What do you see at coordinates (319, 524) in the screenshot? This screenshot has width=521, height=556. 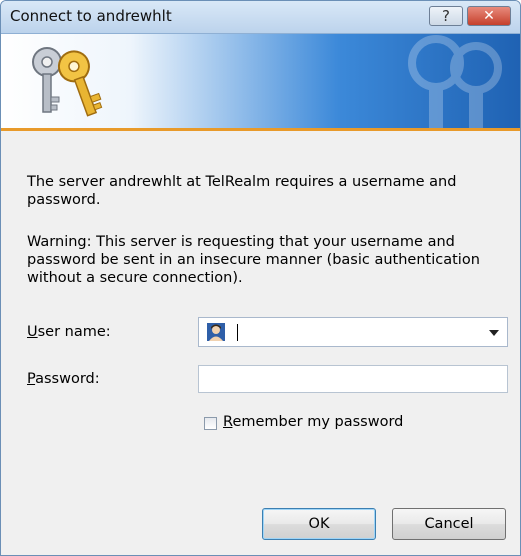 I see `ok-button: OK` at bounding box center [319, 524].